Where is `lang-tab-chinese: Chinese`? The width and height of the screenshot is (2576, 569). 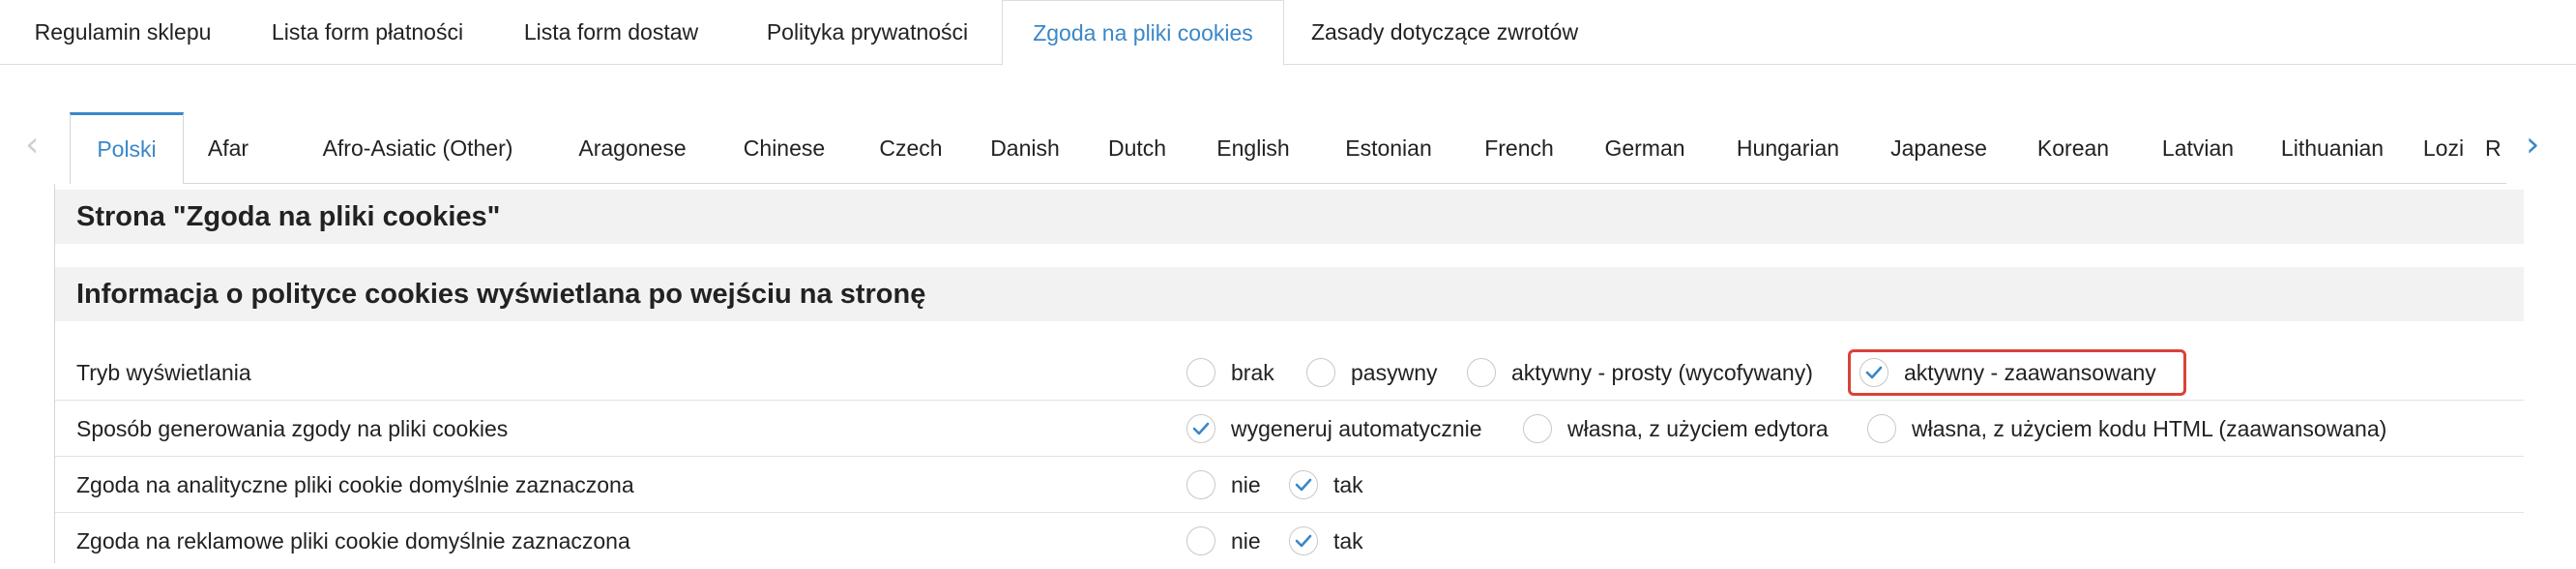 lang-tab-chinese: Chinese is located at coordinates (784, 148).